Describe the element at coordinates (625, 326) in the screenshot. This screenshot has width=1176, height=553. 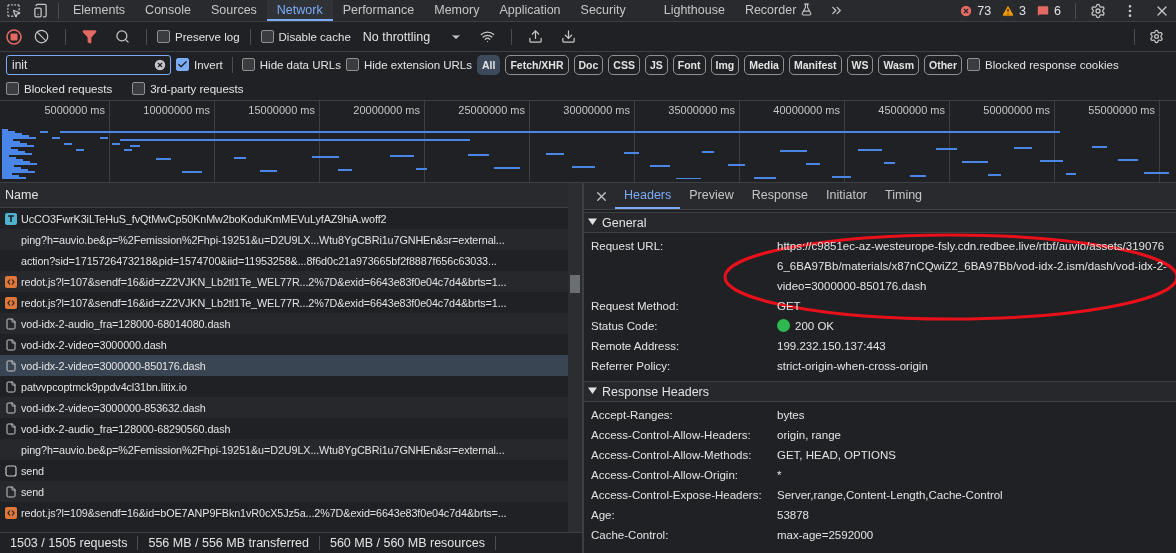
I see `header-name: Status Code:` at that location.